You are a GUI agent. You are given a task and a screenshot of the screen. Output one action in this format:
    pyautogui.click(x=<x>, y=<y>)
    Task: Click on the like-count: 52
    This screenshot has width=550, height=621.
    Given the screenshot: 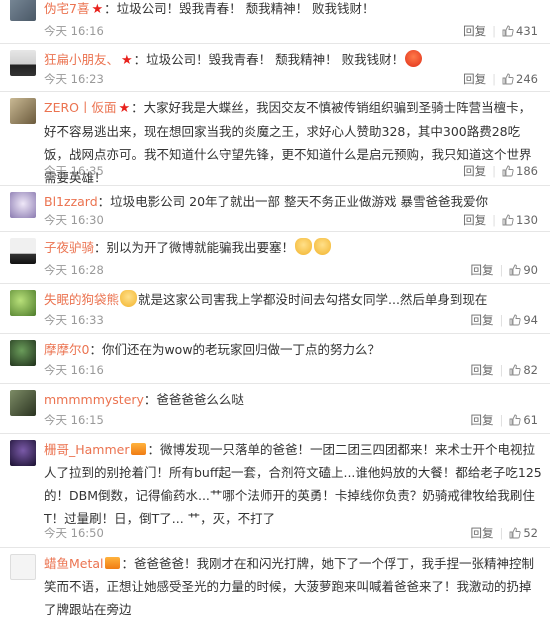 What is the action you would take?
    pyautogui.click(x=530, y=533)
    